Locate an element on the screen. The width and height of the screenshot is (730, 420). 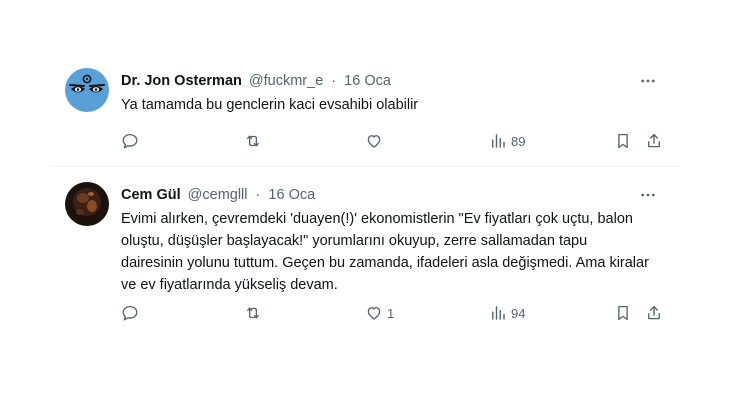
like-button is located at coordinates (376, 141).